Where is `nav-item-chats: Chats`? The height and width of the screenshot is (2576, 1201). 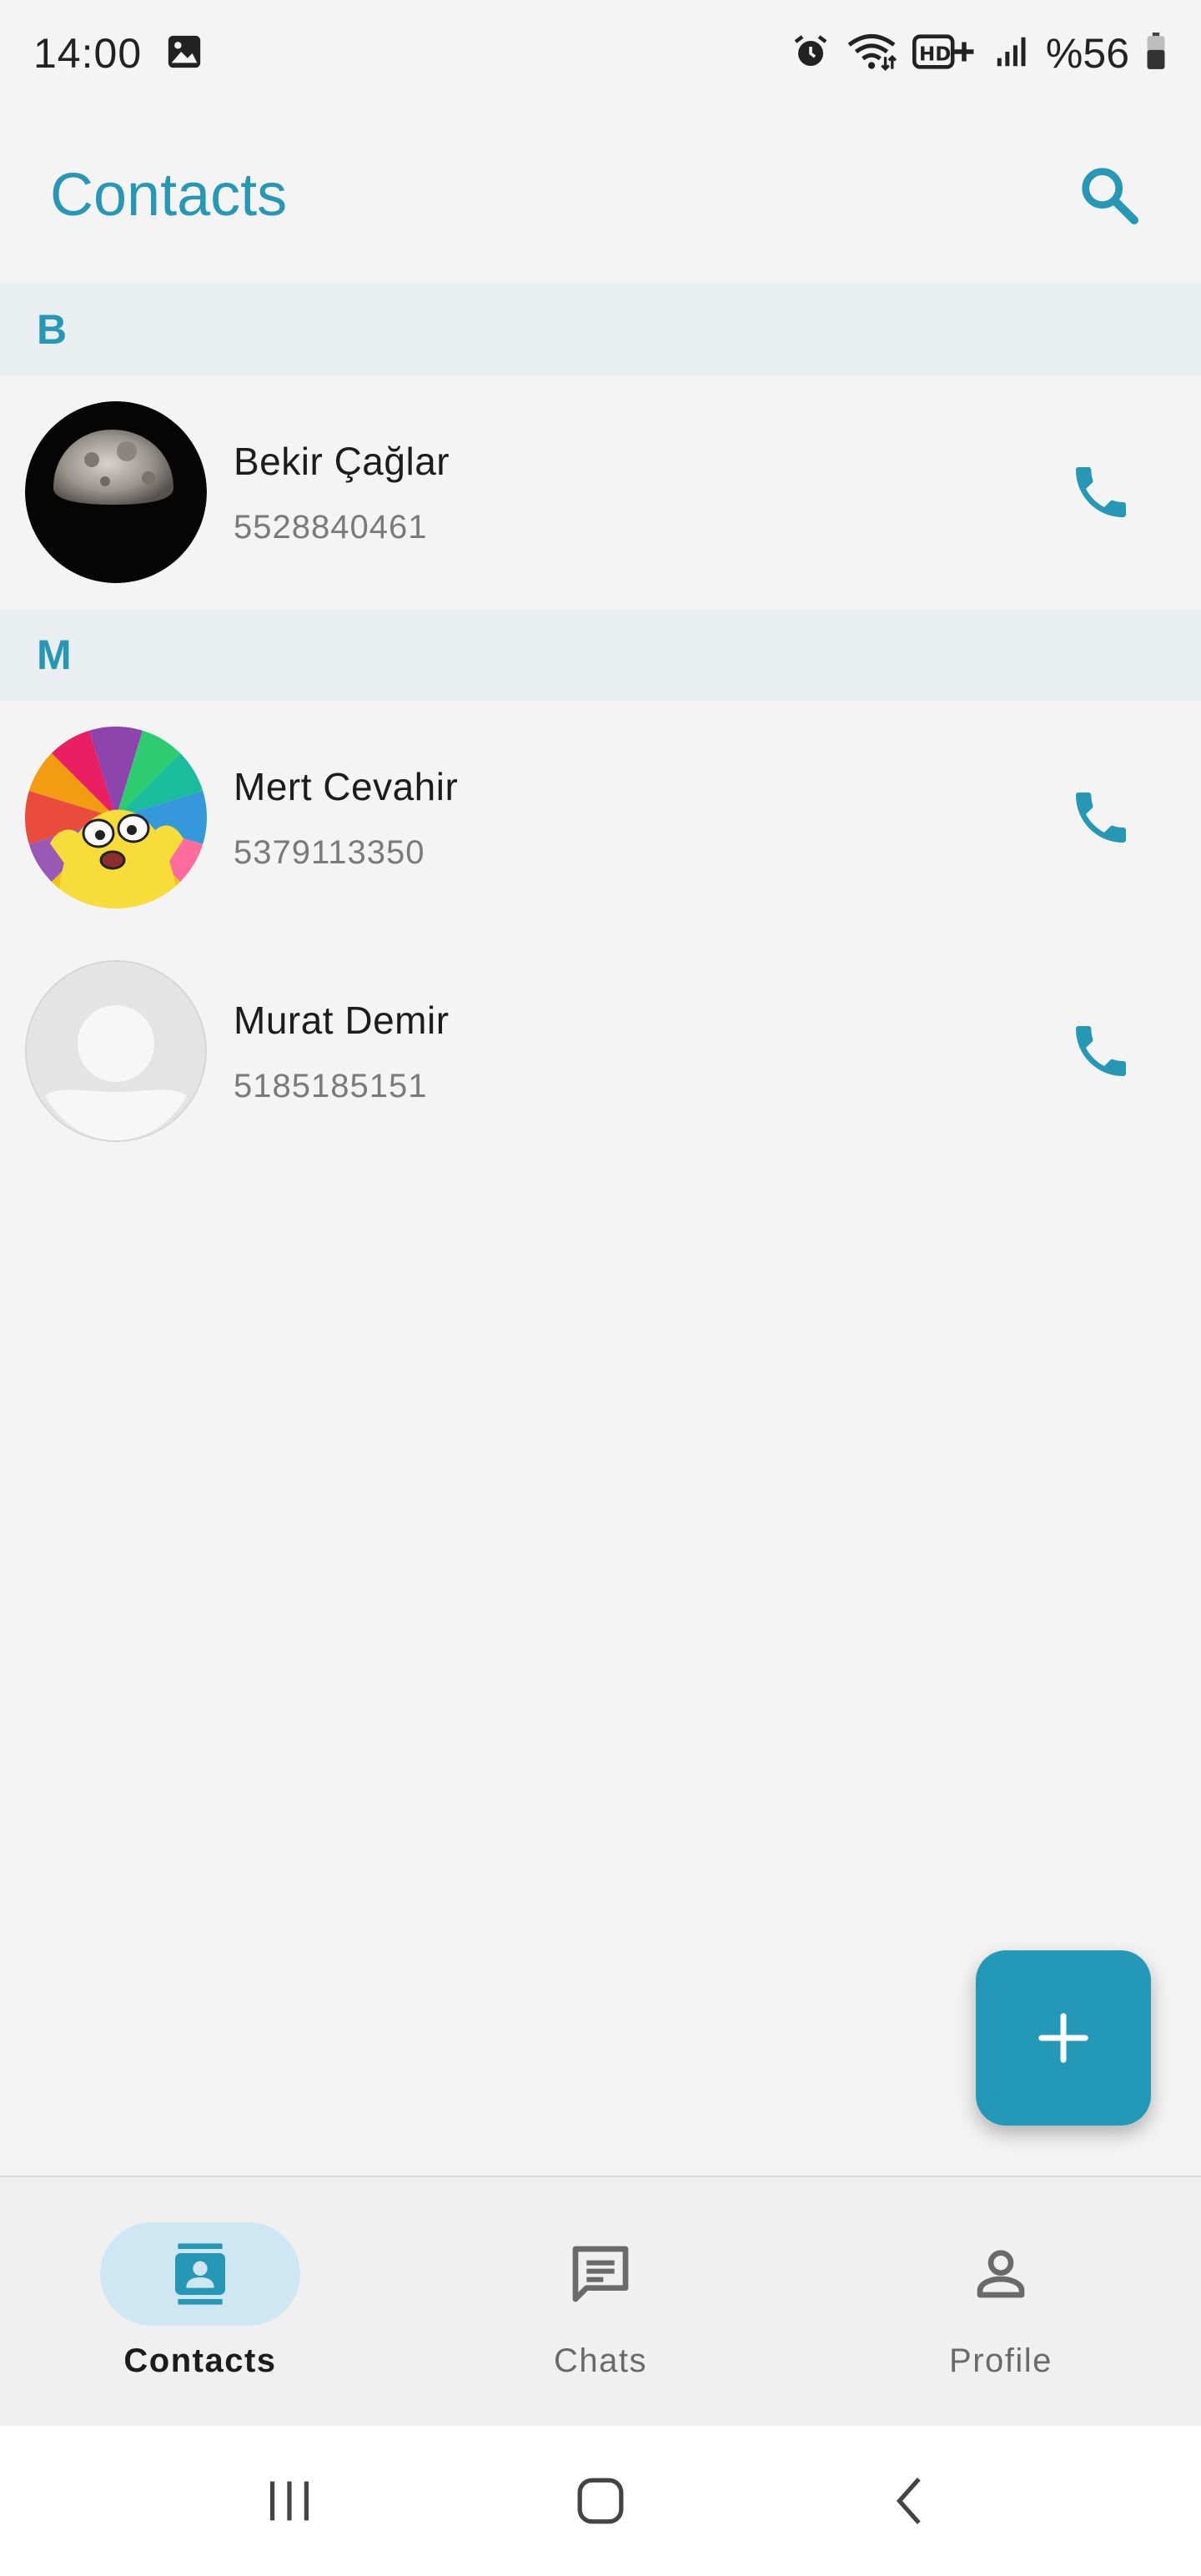 nav-item-chats: Chats is located at coordinates (601, 2301).